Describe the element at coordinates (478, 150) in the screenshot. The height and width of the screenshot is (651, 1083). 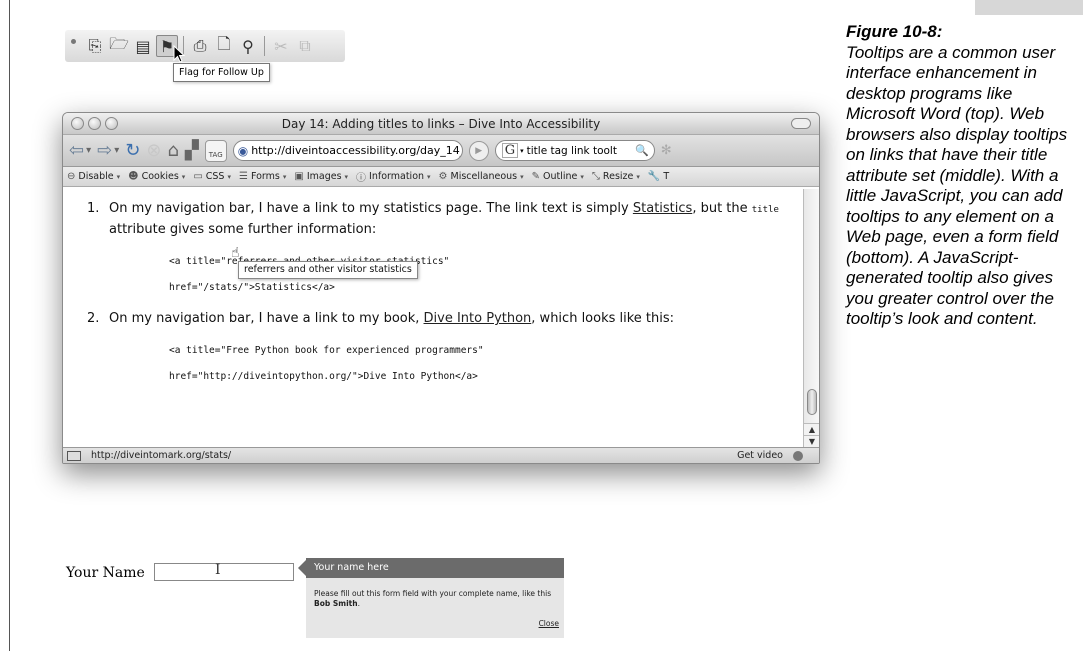
I see `go-button: ▶` at that location.